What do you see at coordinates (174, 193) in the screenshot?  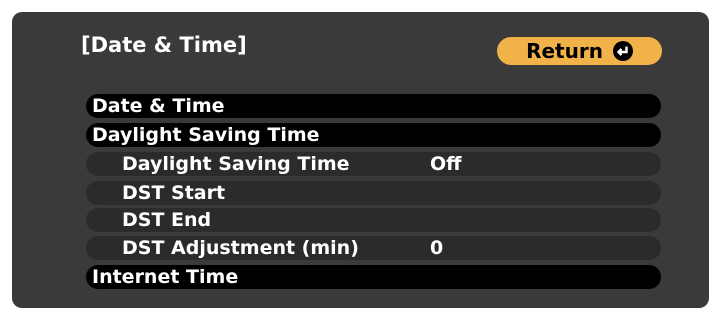 I see `menu-item-label: DST Start` at bounding box center [174, 193].